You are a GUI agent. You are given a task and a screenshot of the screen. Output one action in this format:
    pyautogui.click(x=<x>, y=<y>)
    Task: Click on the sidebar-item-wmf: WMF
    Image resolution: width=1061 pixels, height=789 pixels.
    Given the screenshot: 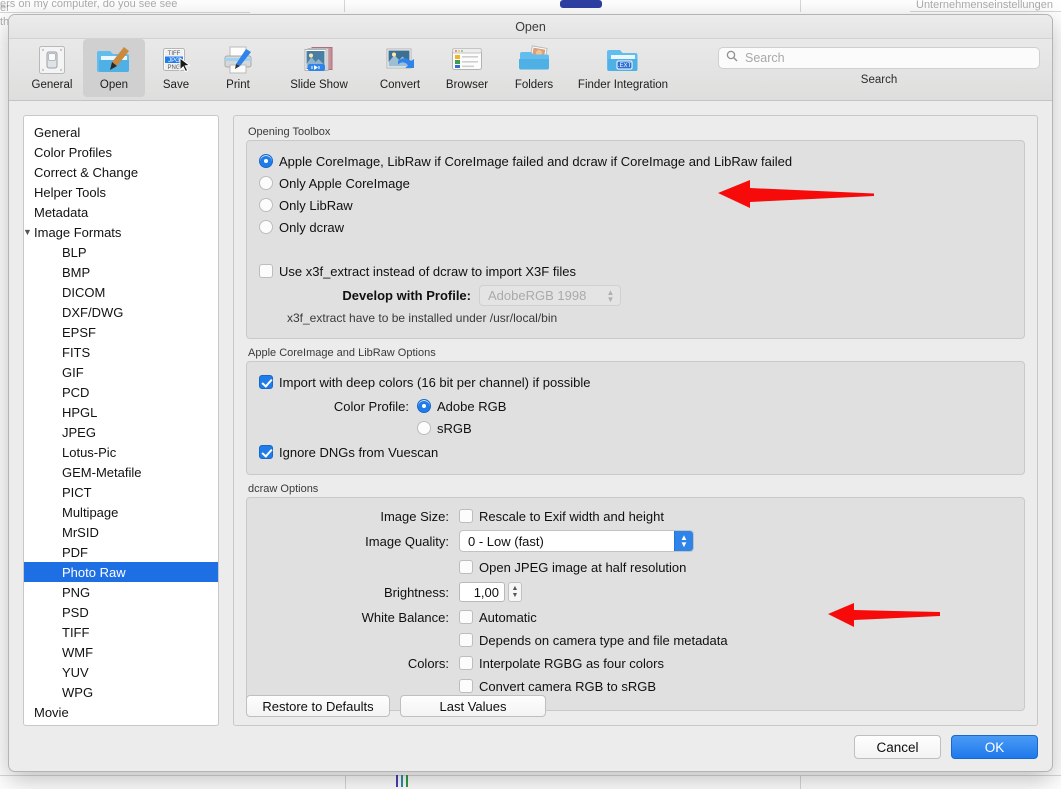 What is the action you would take?
    pyautogui.click(x=121, y=652)
    